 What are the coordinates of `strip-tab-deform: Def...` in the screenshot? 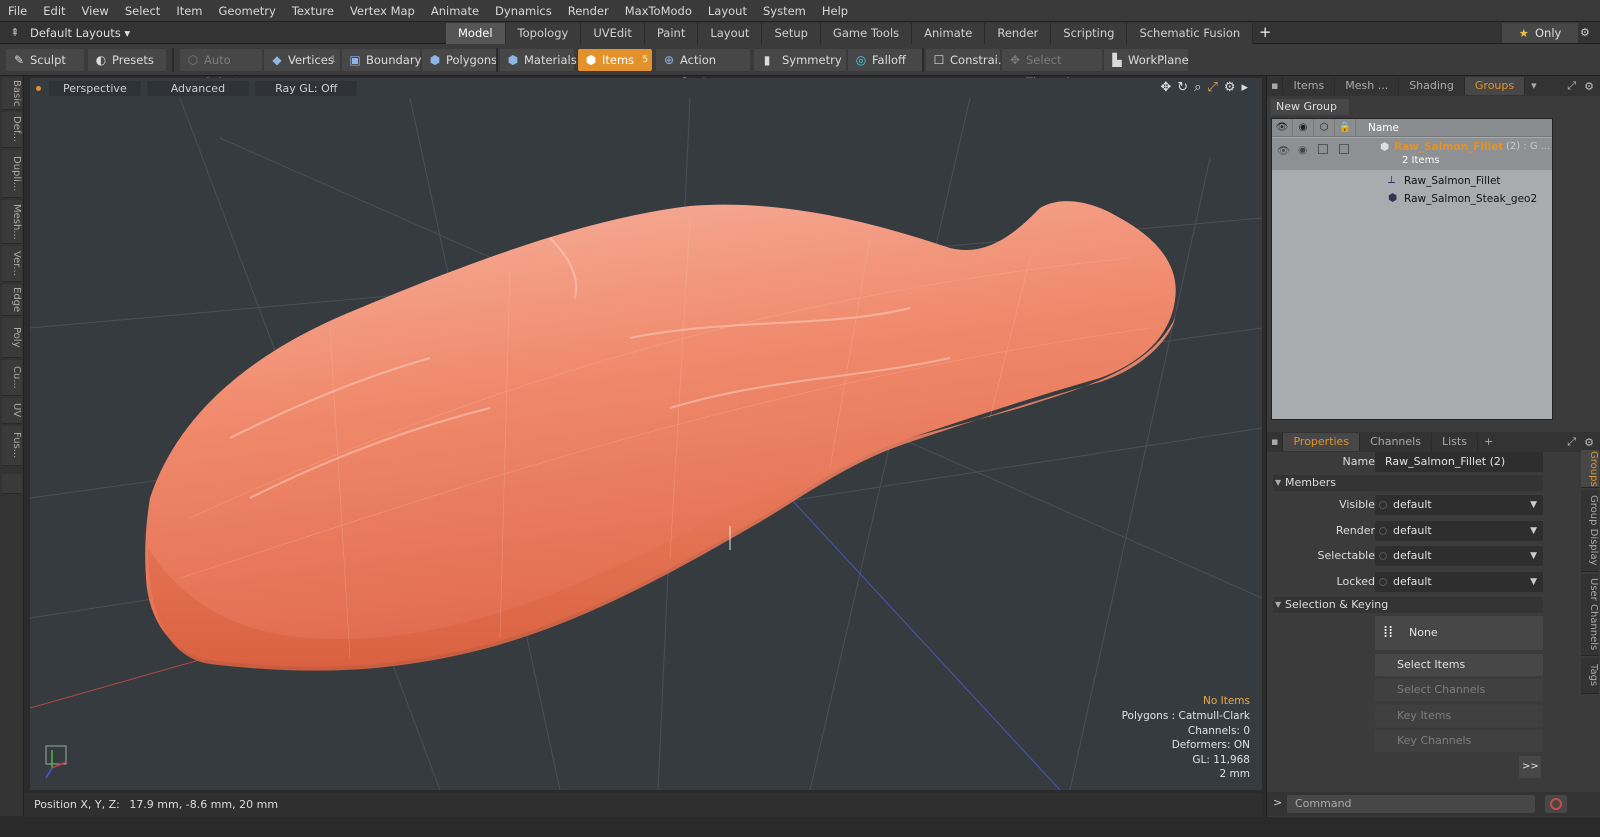 It's located at (12, 130).